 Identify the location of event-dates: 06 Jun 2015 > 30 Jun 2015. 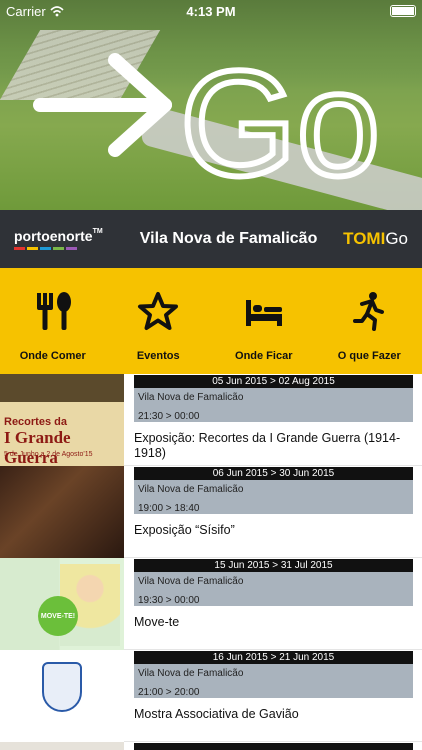
(273, 473).